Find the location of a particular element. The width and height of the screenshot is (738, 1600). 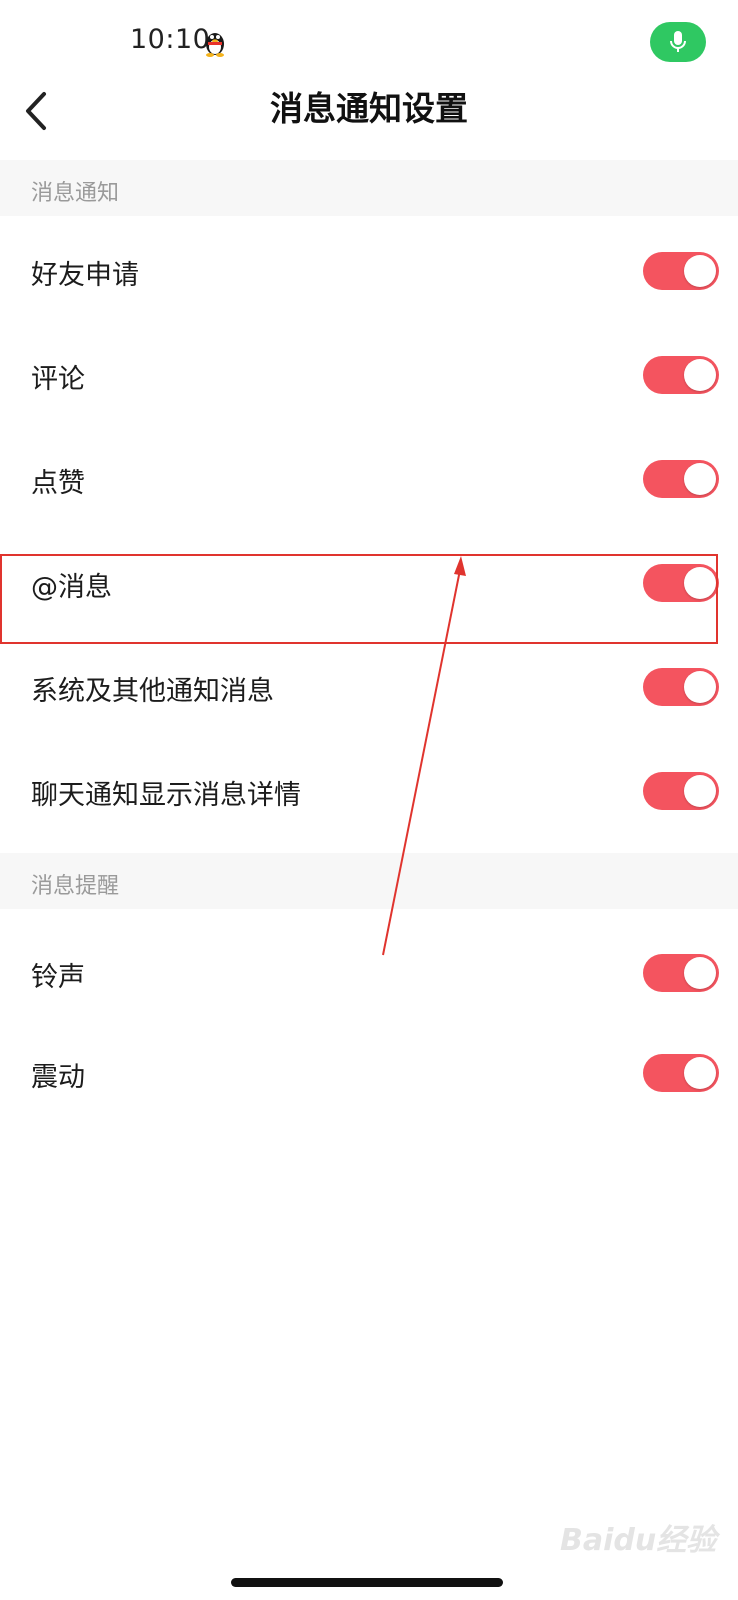

setting-row-chat-detail: 聊天通知显示消息详情 is located at coordinates (369, 790).